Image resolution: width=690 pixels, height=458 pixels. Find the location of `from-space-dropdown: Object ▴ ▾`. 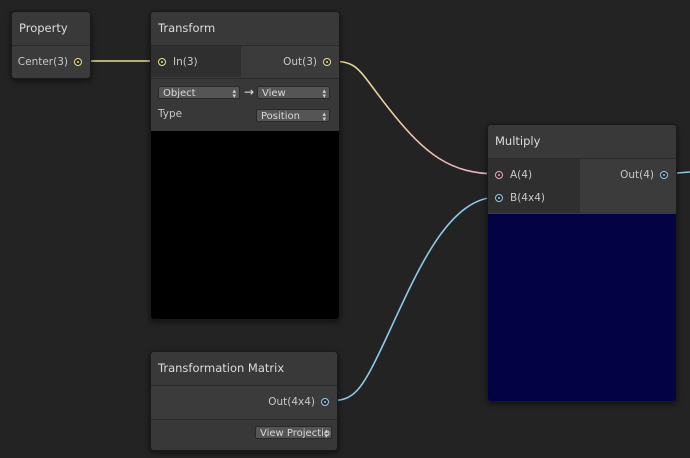

from-space-dropdown: Object ▴ ▾ is located at coordinates (199, 92).